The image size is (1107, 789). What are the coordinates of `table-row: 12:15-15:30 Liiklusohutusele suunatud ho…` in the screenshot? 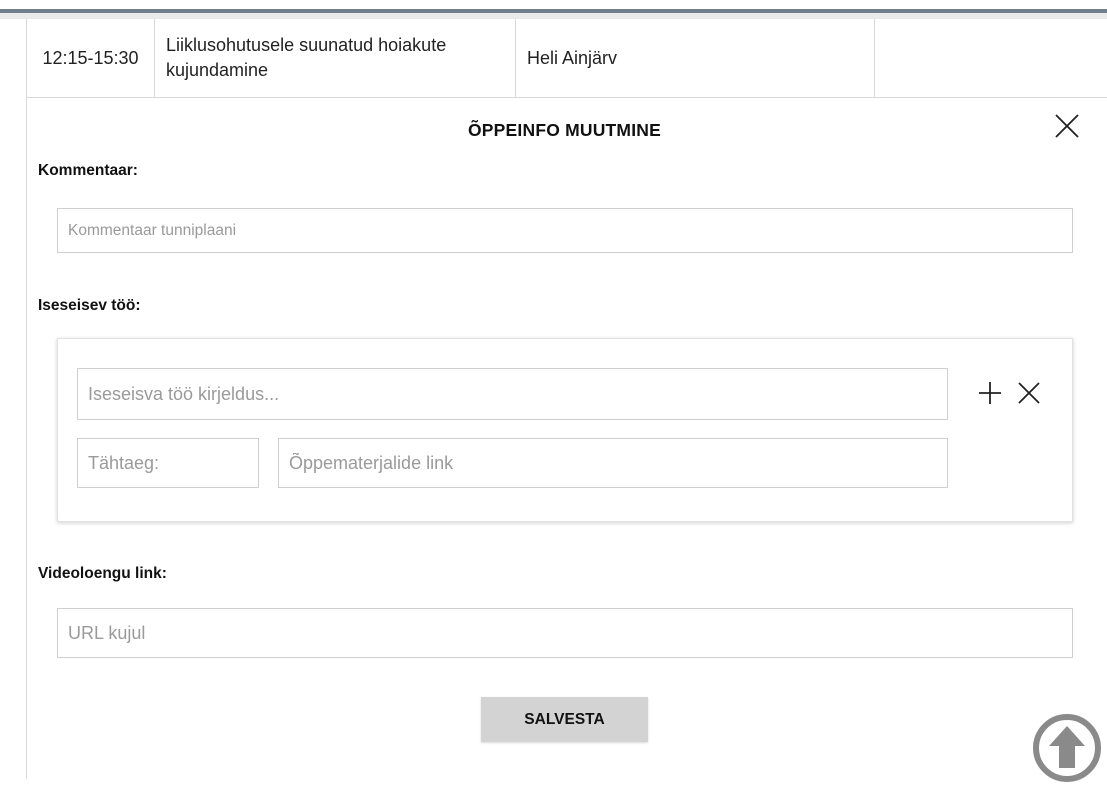 It's located at (567, 58).